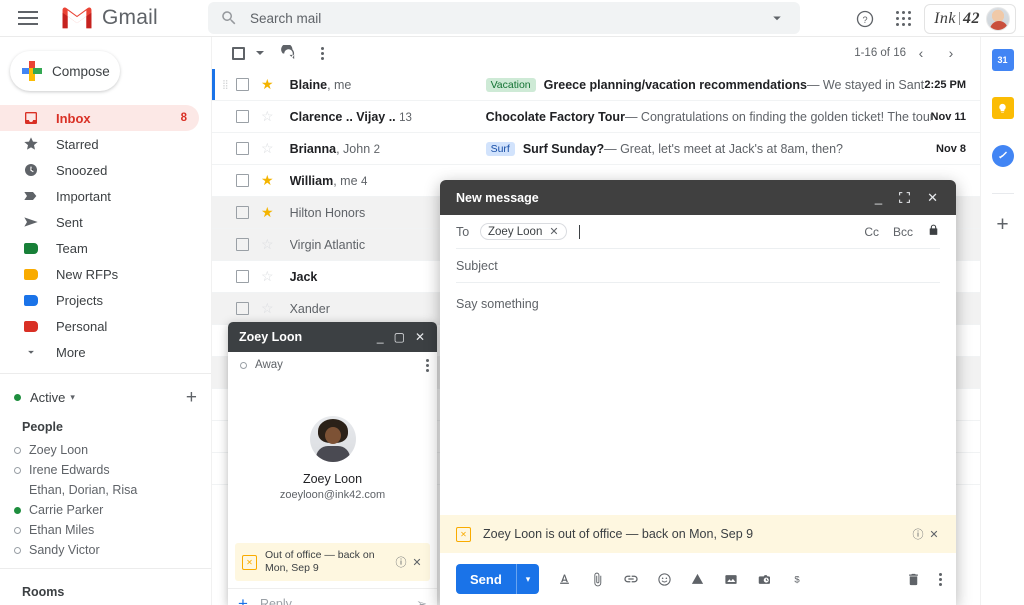 This screenshot has width=1024, height=605. I want to click on remove-recipient-icon: ✕, so click(553, 231).